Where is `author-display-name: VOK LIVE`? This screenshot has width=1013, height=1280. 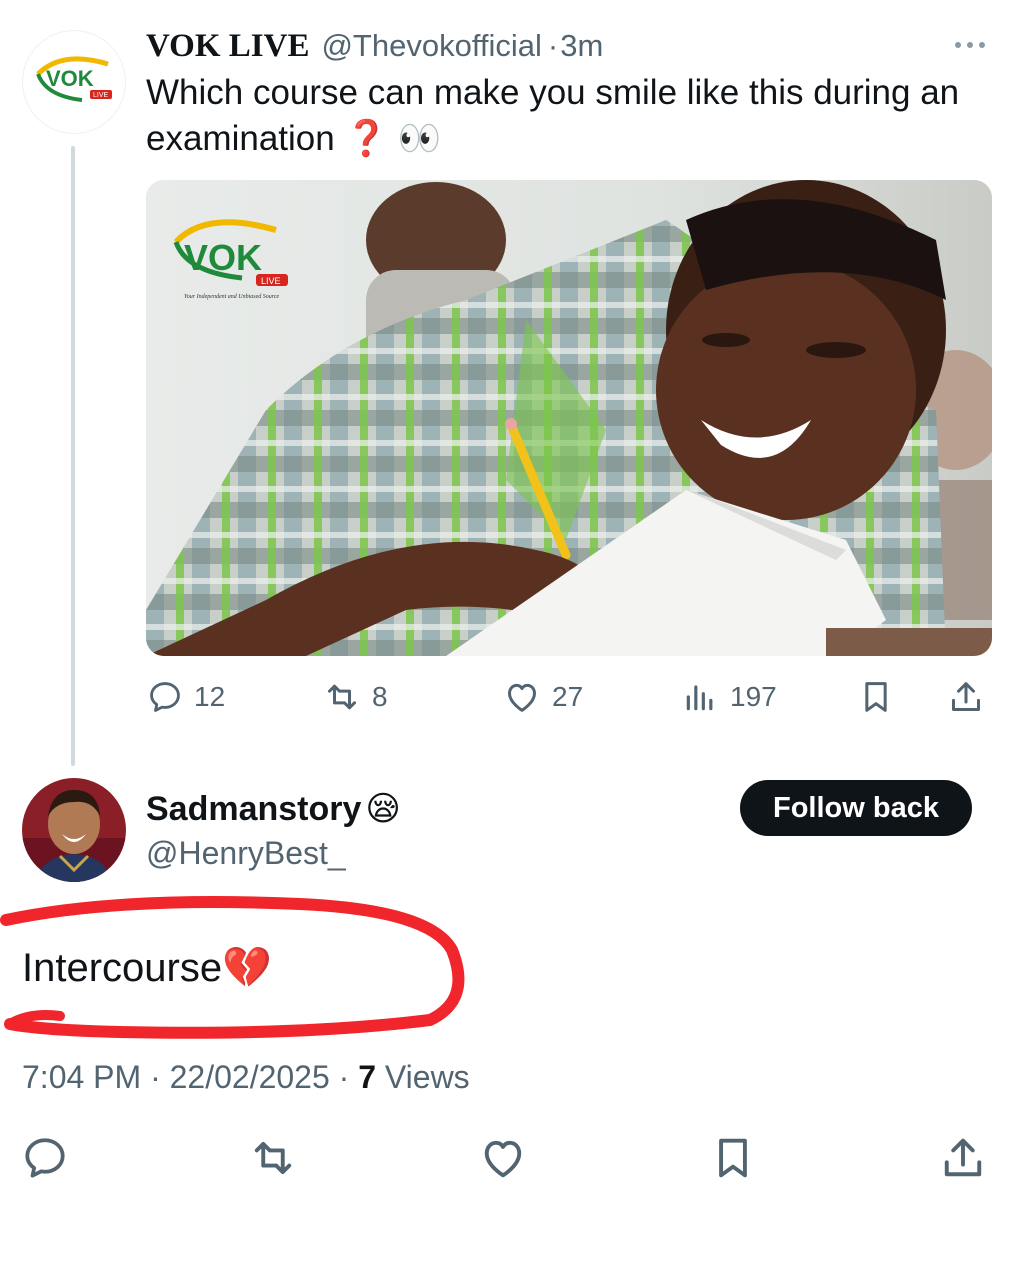 author-display-name: VOK LIVE is located at coordinates (227, 46).